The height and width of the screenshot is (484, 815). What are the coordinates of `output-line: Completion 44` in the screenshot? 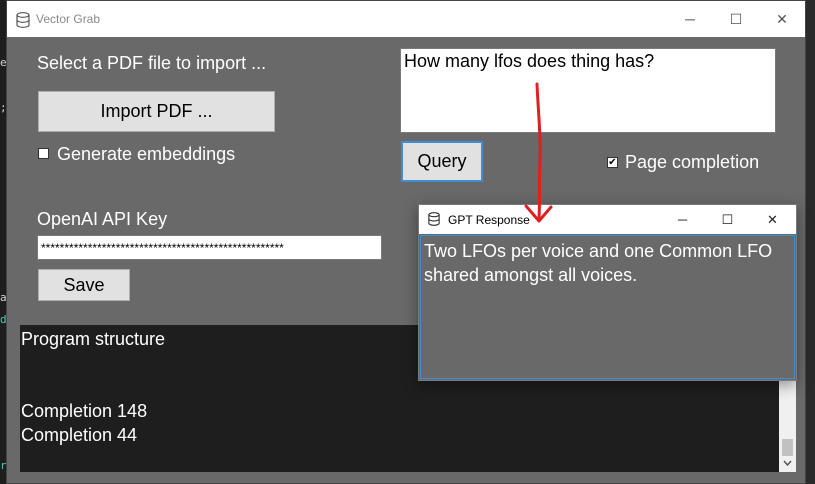 It's located at (79, 435).